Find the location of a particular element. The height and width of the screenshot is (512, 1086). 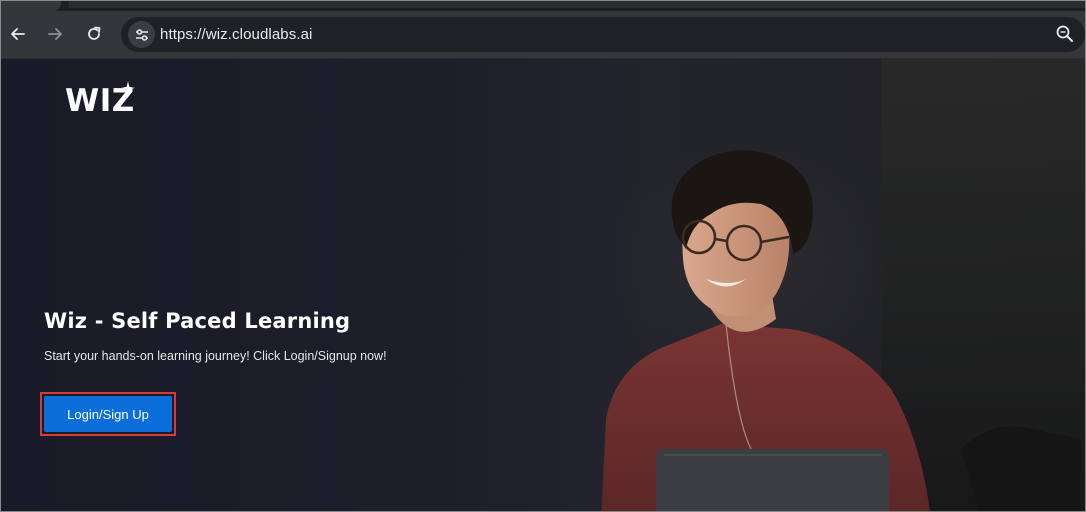

url-text: https://wiz.cloudlabs.ai is located at coordinates (236, 34).